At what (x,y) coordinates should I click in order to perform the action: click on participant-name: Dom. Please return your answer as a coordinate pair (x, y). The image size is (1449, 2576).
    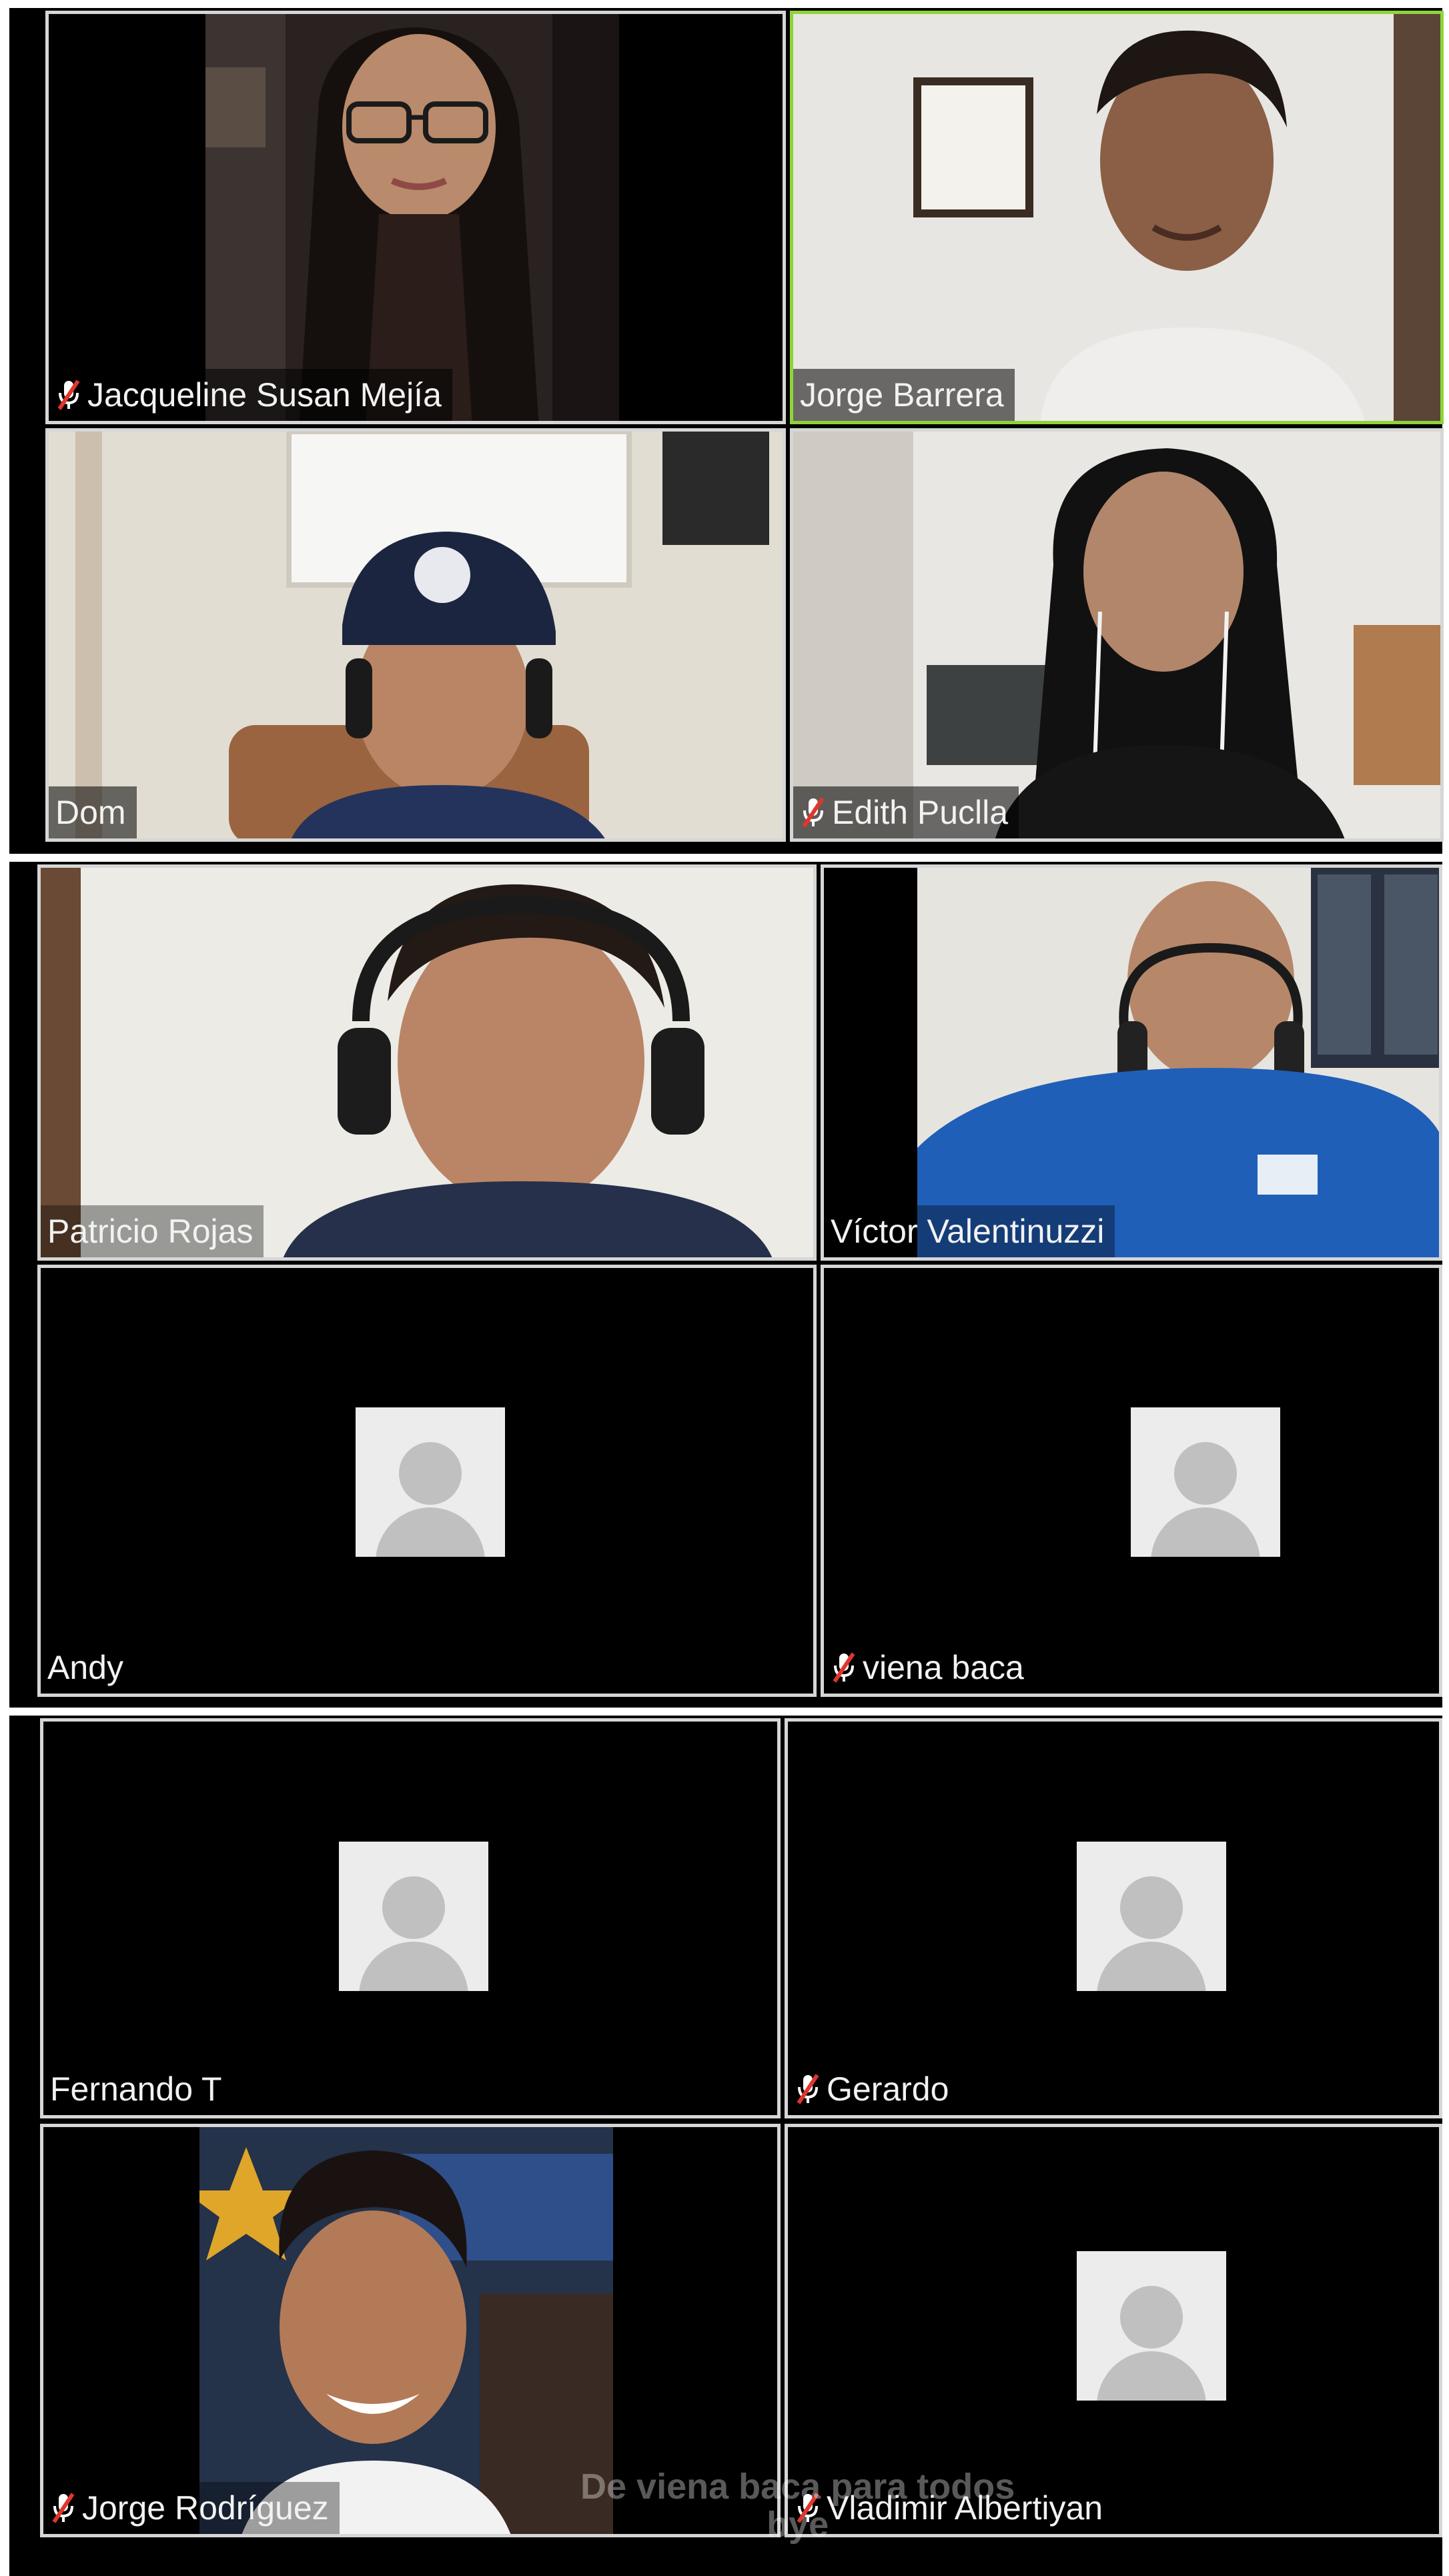
    Looking at the image, I should click on (90, 812).